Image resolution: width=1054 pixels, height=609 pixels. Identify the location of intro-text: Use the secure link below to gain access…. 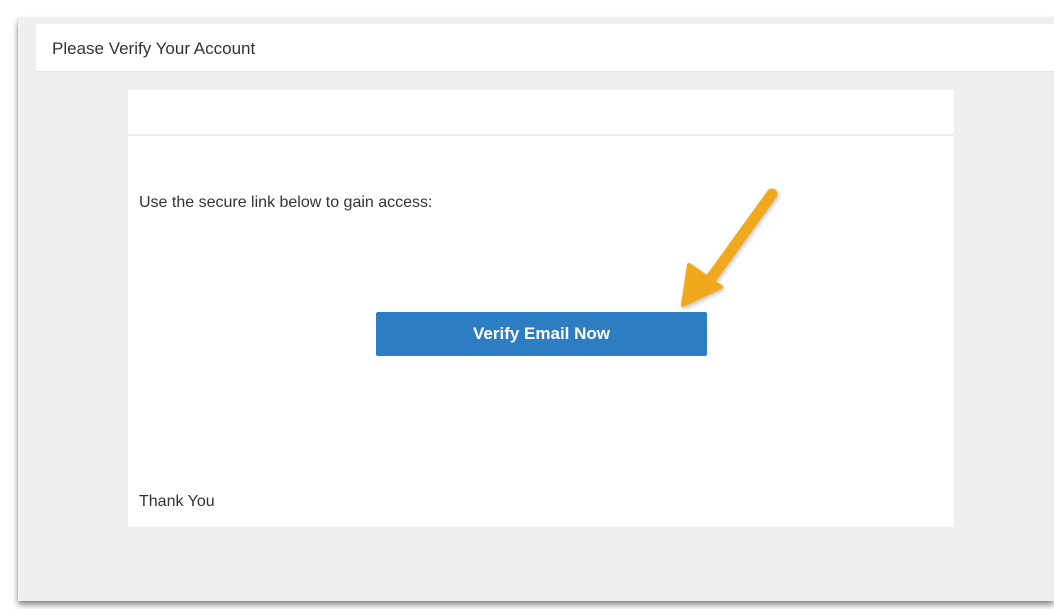
(286, 202).